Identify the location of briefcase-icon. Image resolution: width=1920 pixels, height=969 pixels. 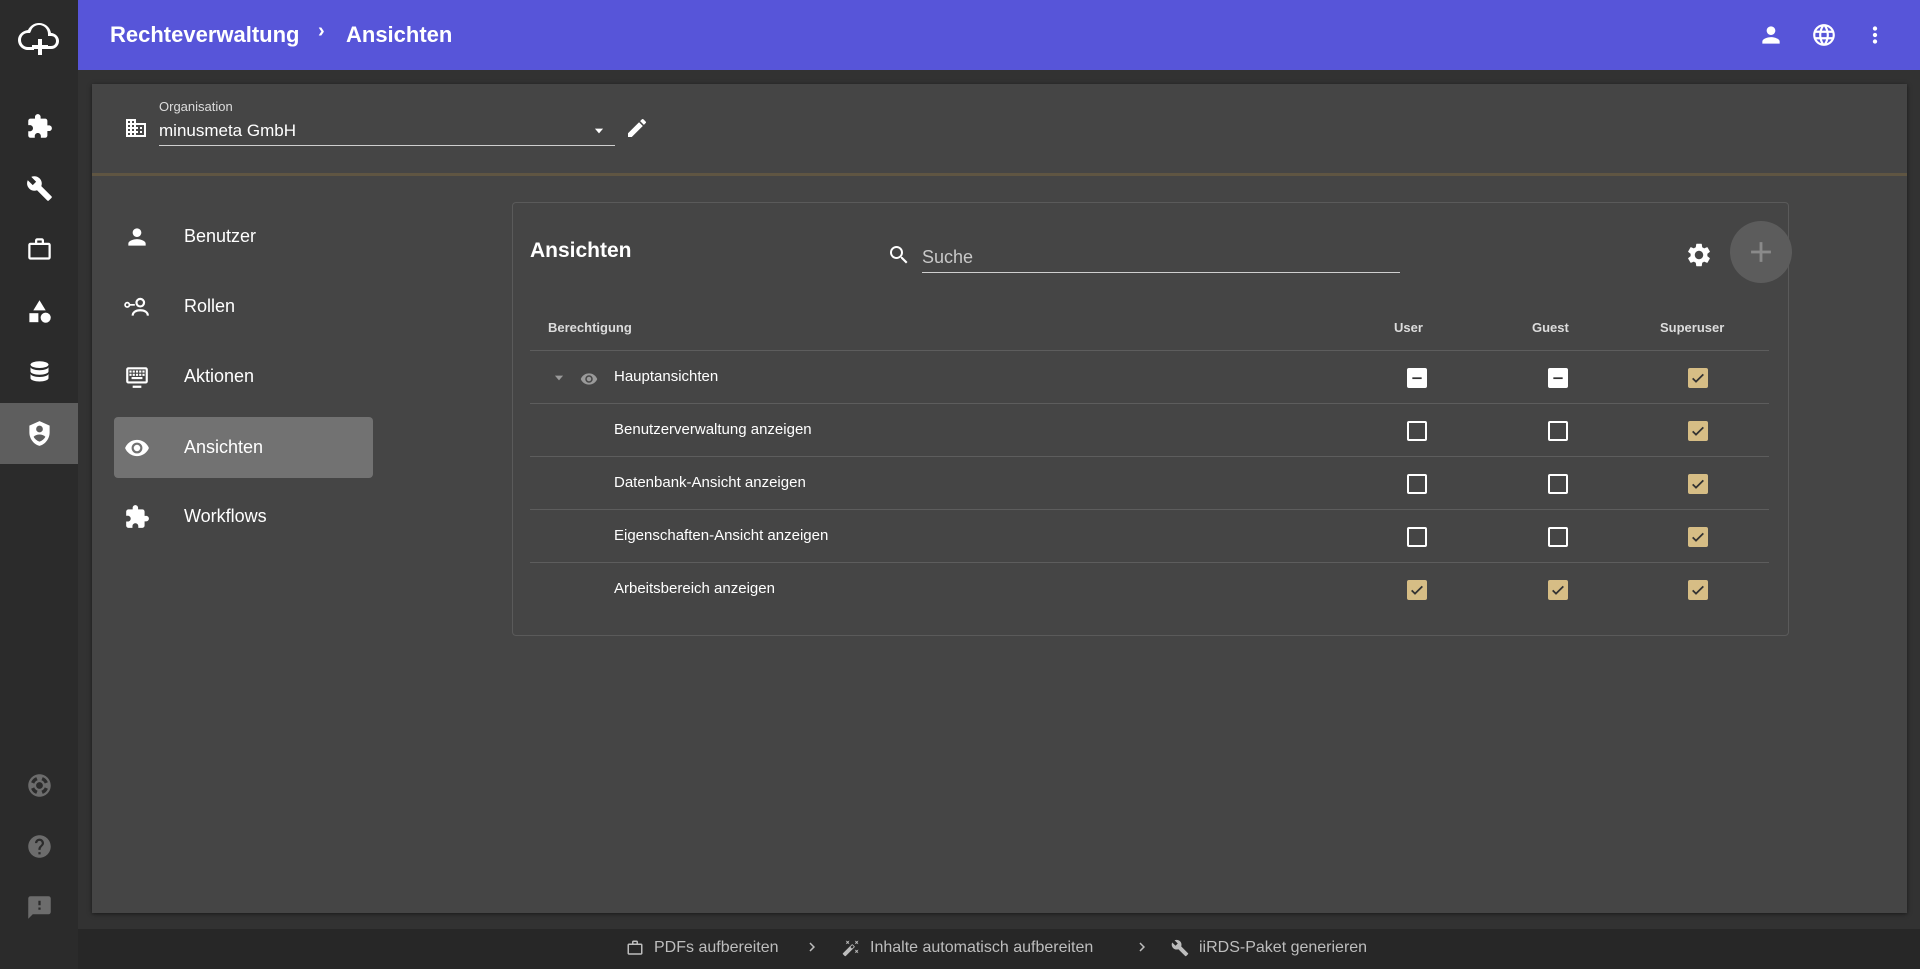
(635, 947).